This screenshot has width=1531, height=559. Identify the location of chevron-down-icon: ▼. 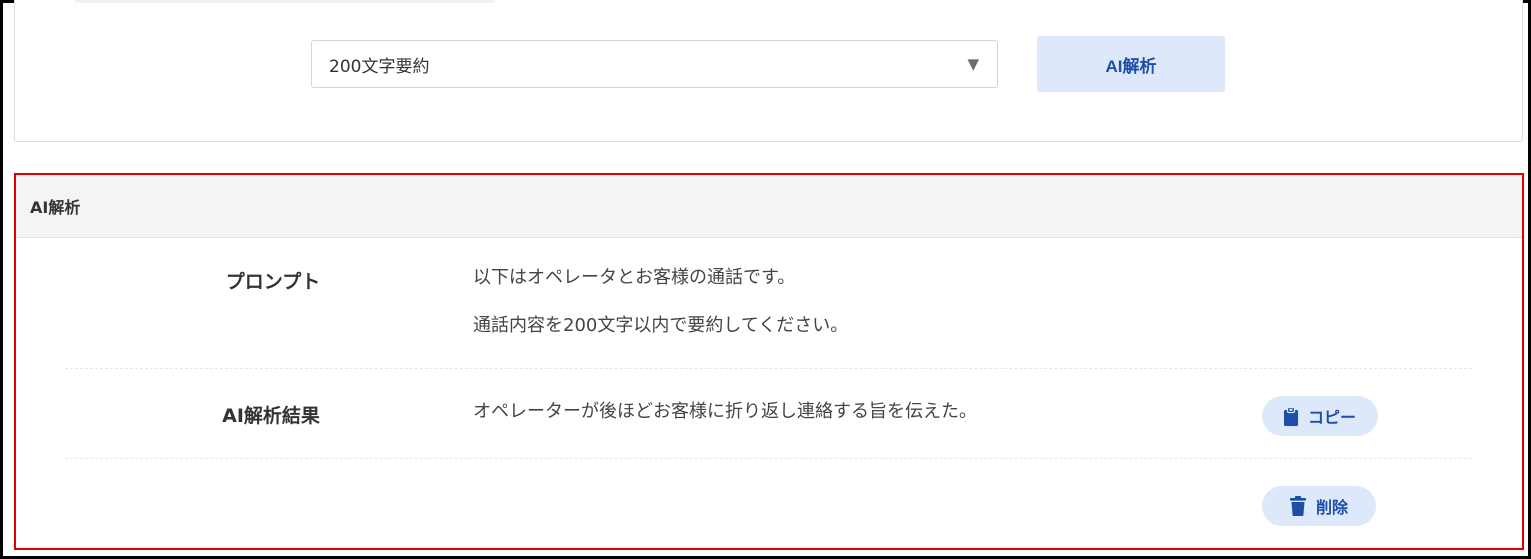
(973, 64).